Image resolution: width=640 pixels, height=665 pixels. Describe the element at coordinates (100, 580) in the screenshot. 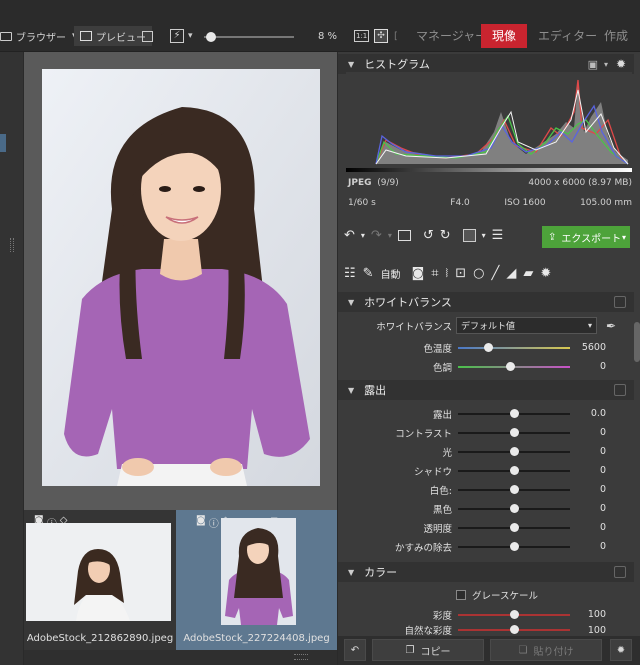

I see `filmstrip-item: ◙ ⓘ ◇ AdobeStock_212862890.jpeg` at that location.